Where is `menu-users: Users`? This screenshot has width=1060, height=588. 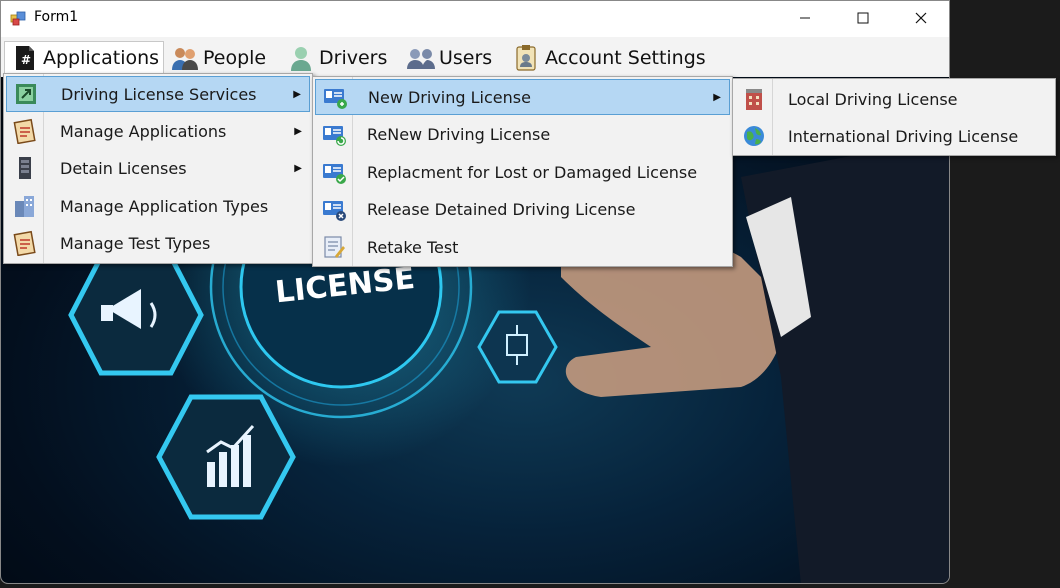
menu-users: Users is located at coordinates (449, 57).